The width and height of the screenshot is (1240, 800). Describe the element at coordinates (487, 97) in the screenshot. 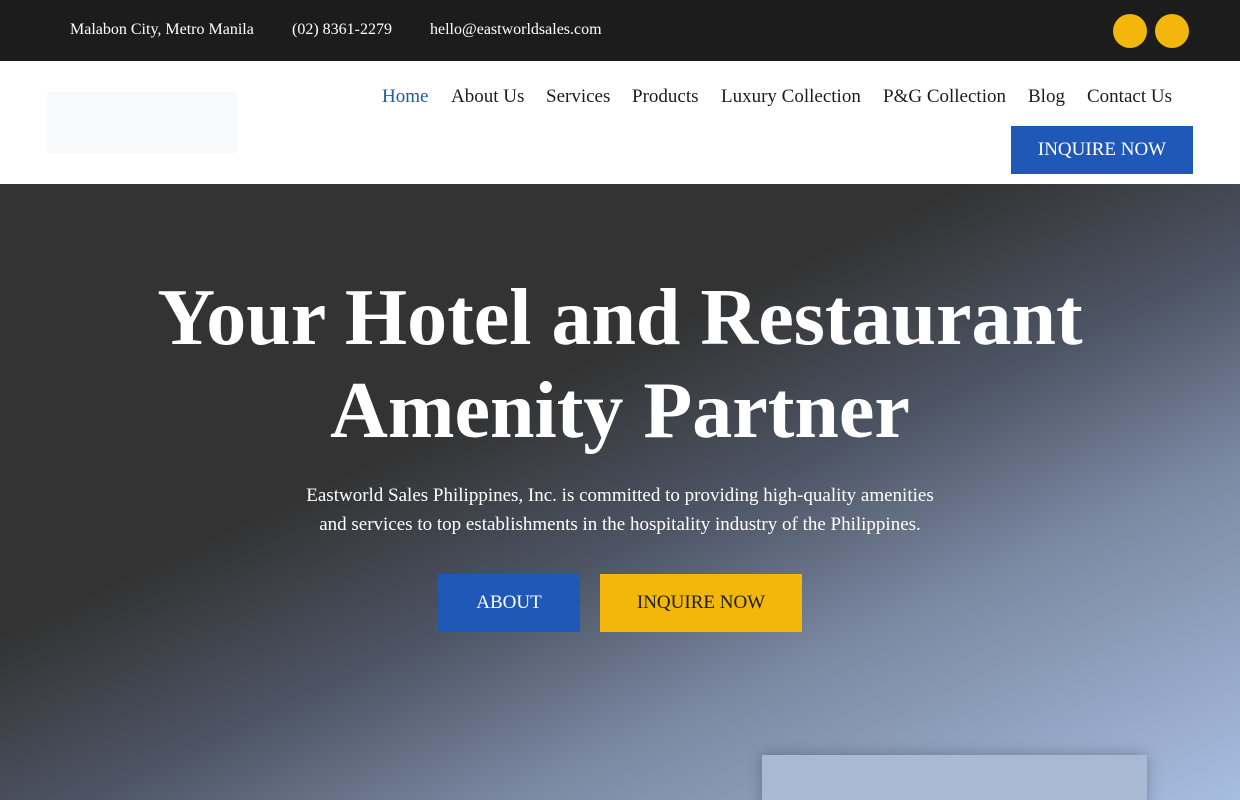

I see `nav-about-us: About Us` at that location.